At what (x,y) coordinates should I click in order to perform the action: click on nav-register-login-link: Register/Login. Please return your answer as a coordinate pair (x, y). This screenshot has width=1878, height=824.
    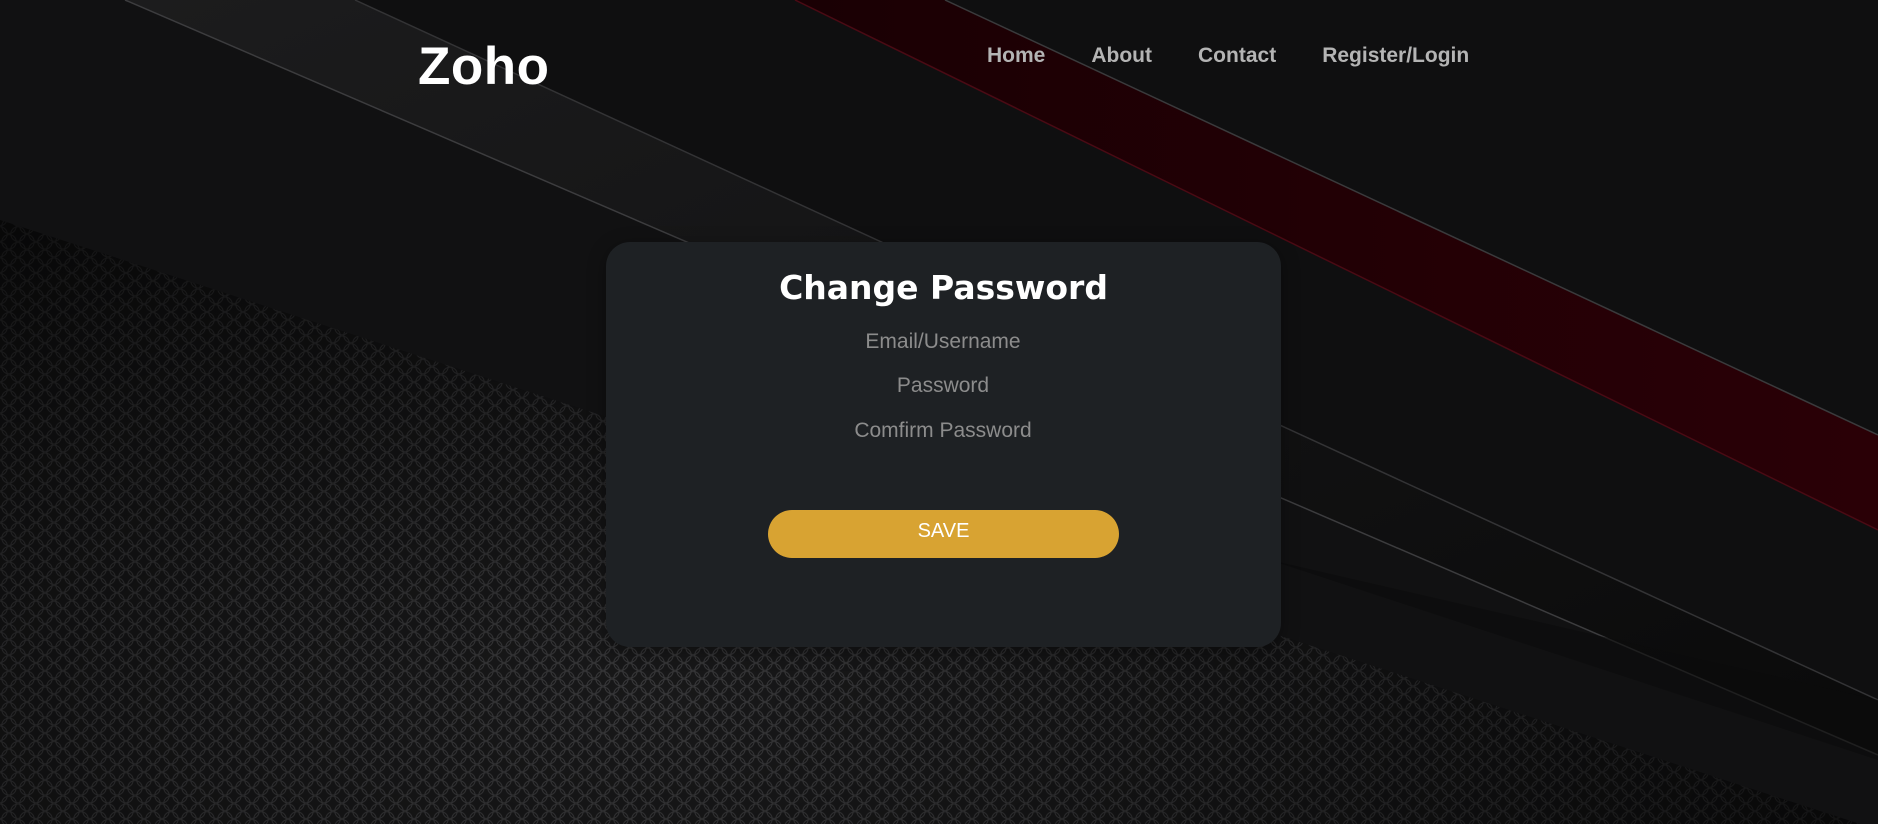
    Looking at the image, I should click on (1395, 56).